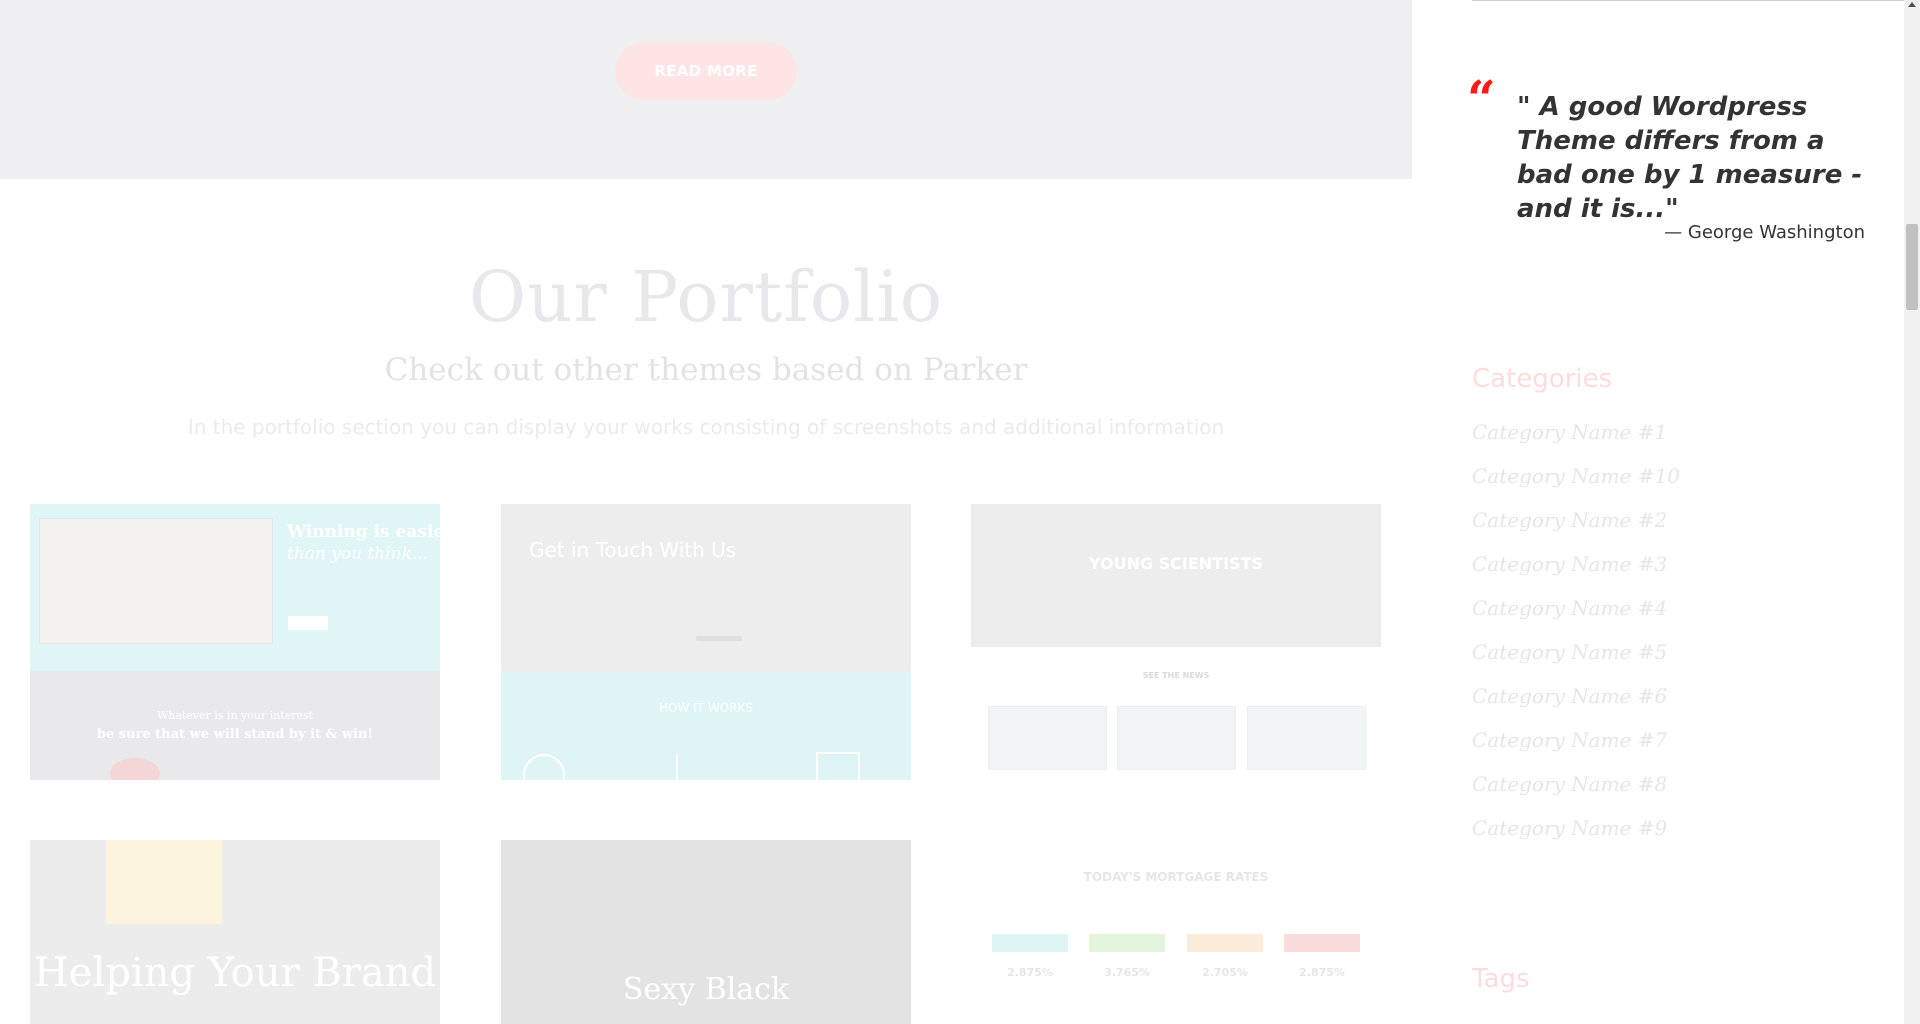 This screenshot has height=1024, width=1920. Describe the element at coordinates (1912, 512) in the screenshot. I see `page-scrollbar` at that location.